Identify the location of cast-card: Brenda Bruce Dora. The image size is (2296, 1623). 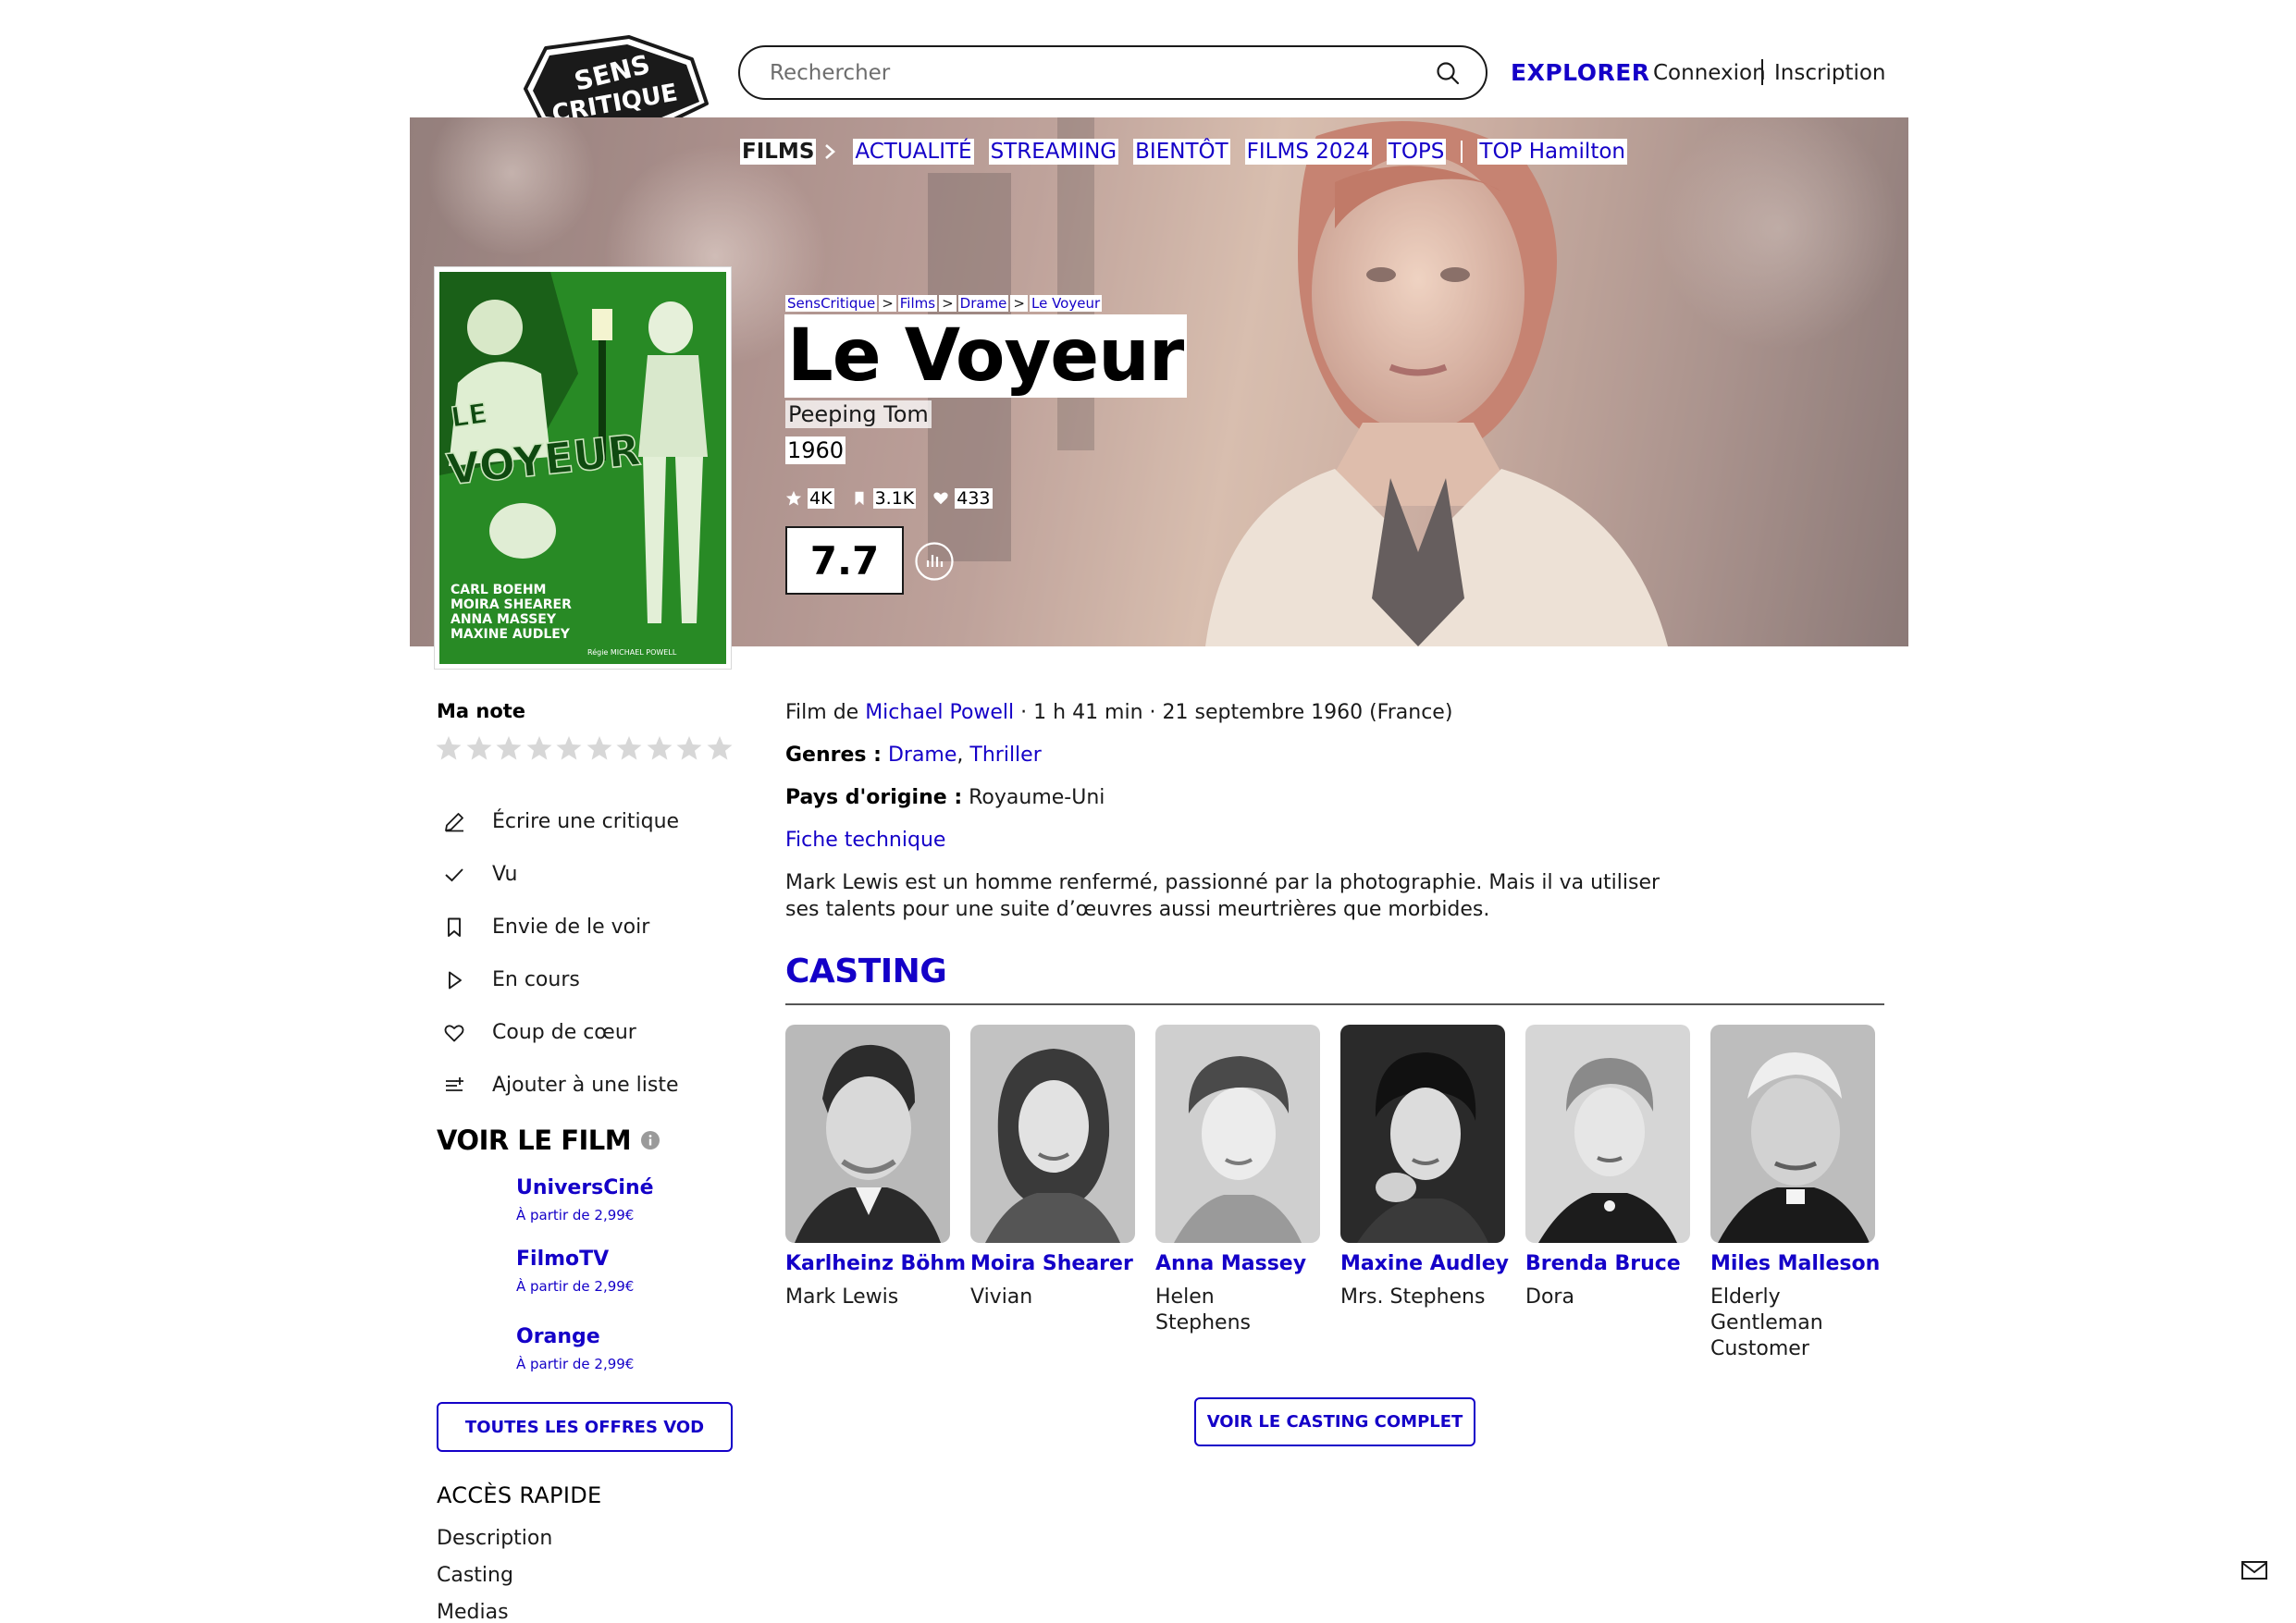
(1608, 1167).